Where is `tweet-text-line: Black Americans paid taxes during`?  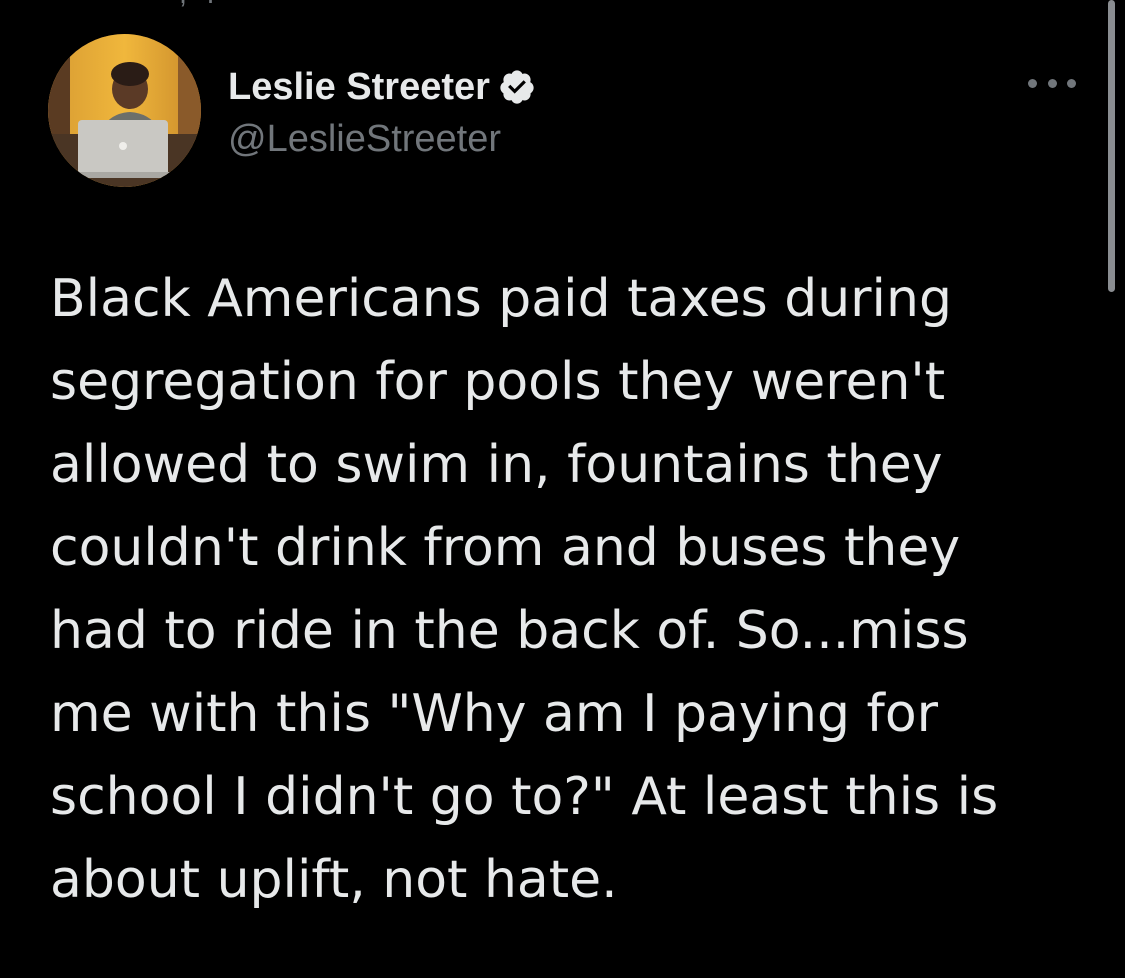 tweet-text-line: Black Americans paid taxes during is located at coordinates (501, 299).